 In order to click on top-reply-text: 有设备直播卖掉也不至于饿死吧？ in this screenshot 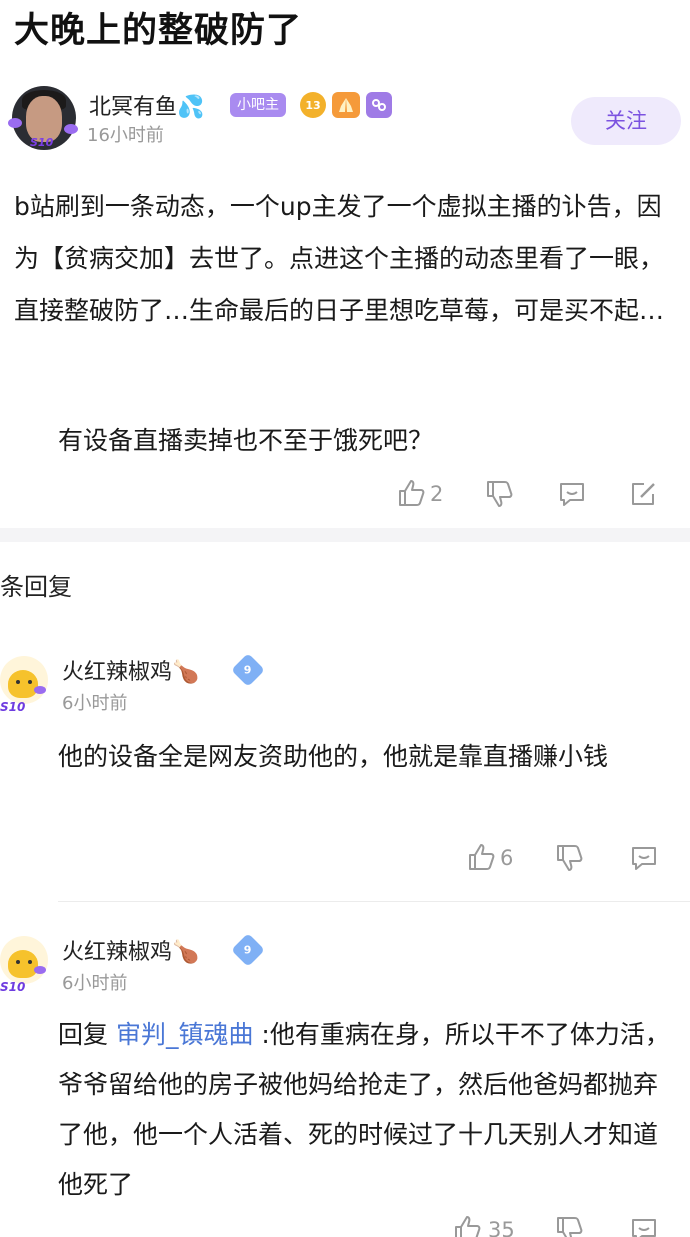, I will do `click(246, 440)`.